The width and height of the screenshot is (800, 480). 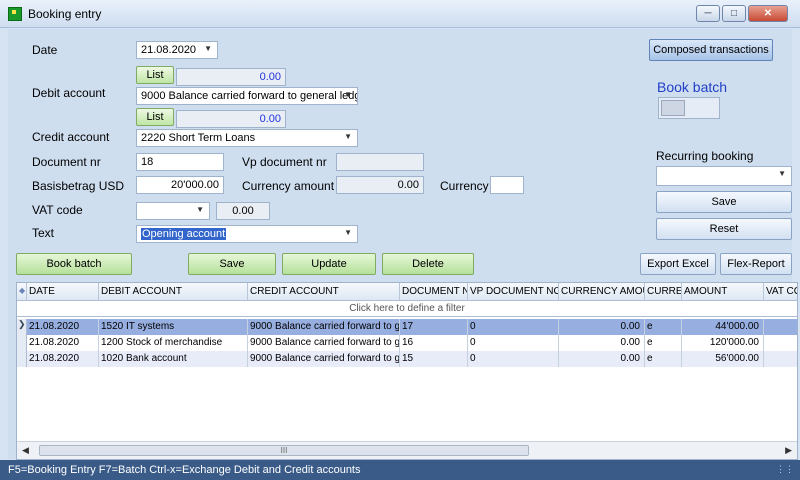 I want to click on minimize-icon: ─, so click(x=708, y=13).